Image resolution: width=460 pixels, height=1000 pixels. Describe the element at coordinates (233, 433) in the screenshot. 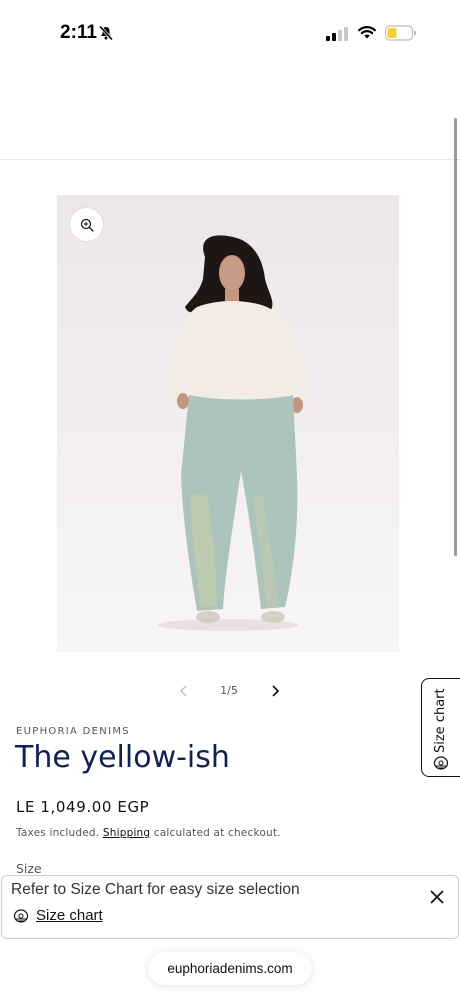

I see `model-photo` at that location.